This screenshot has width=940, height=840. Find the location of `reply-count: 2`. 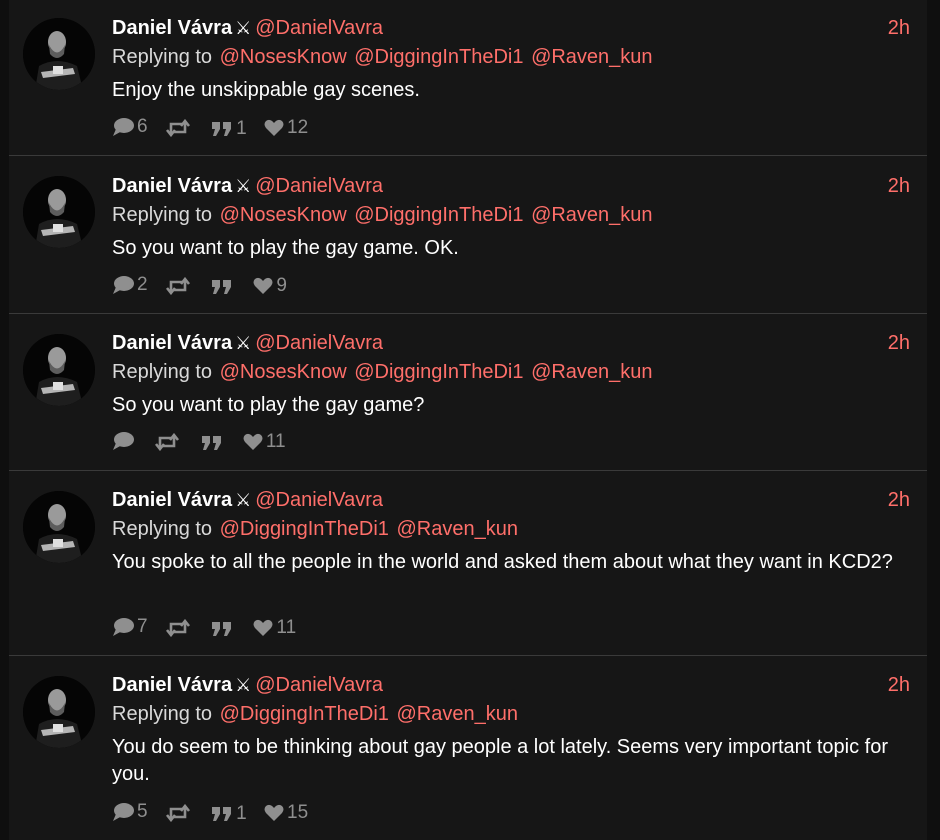

reply-count: 2 is located at coordinates (142, 284).